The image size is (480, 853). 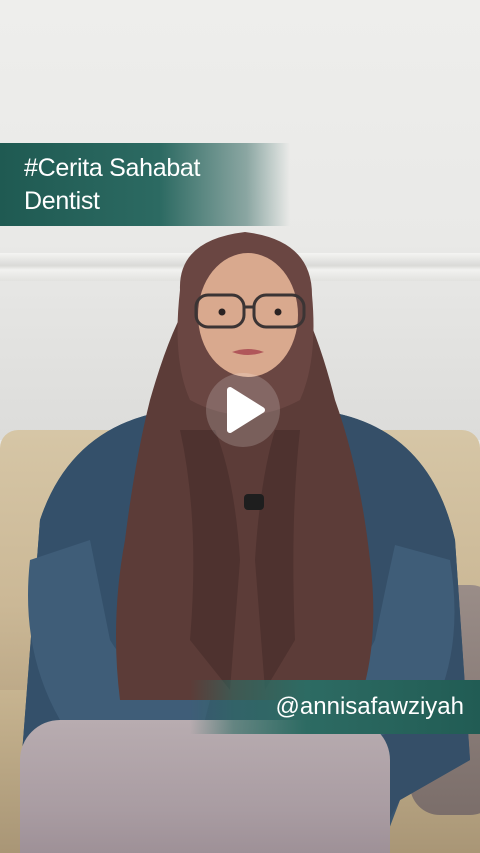 I want to click on pillow, so click(x=205, y=786).